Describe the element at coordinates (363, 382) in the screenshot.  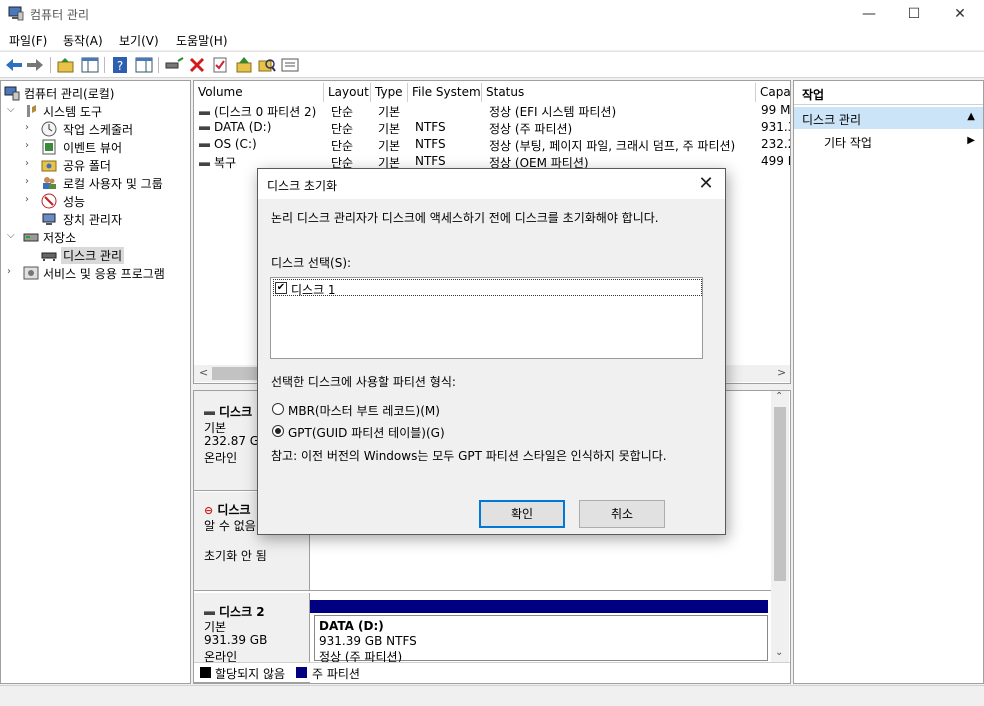
I see `partition-style-label: 선택한 디스크에 사용할 파티션 형식:` at that location.